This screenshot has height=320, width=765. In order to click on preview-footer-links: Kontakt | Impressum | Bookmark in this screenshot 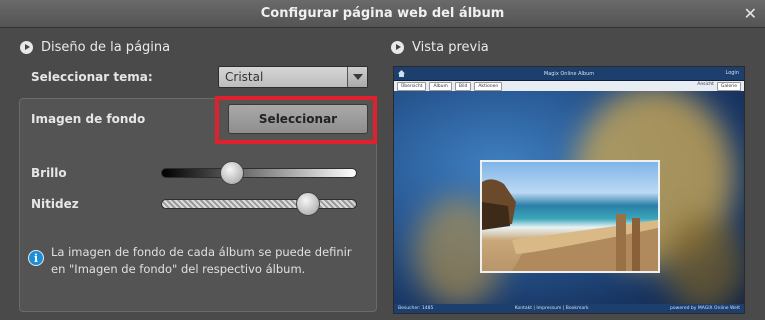, I will do `click(551, 308)`.